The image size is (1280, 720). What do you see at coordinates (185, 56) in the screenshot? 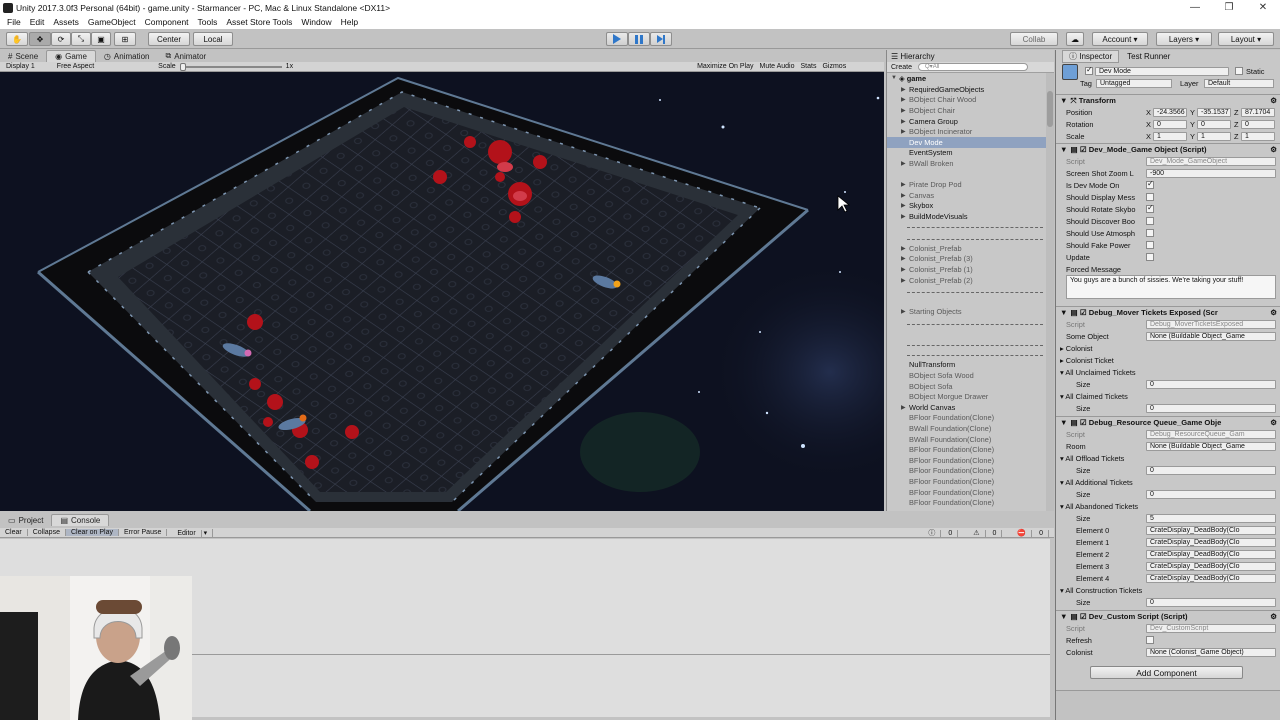
I see `tab-animator: ⧉ Animator` at bounding box center [185, 56].